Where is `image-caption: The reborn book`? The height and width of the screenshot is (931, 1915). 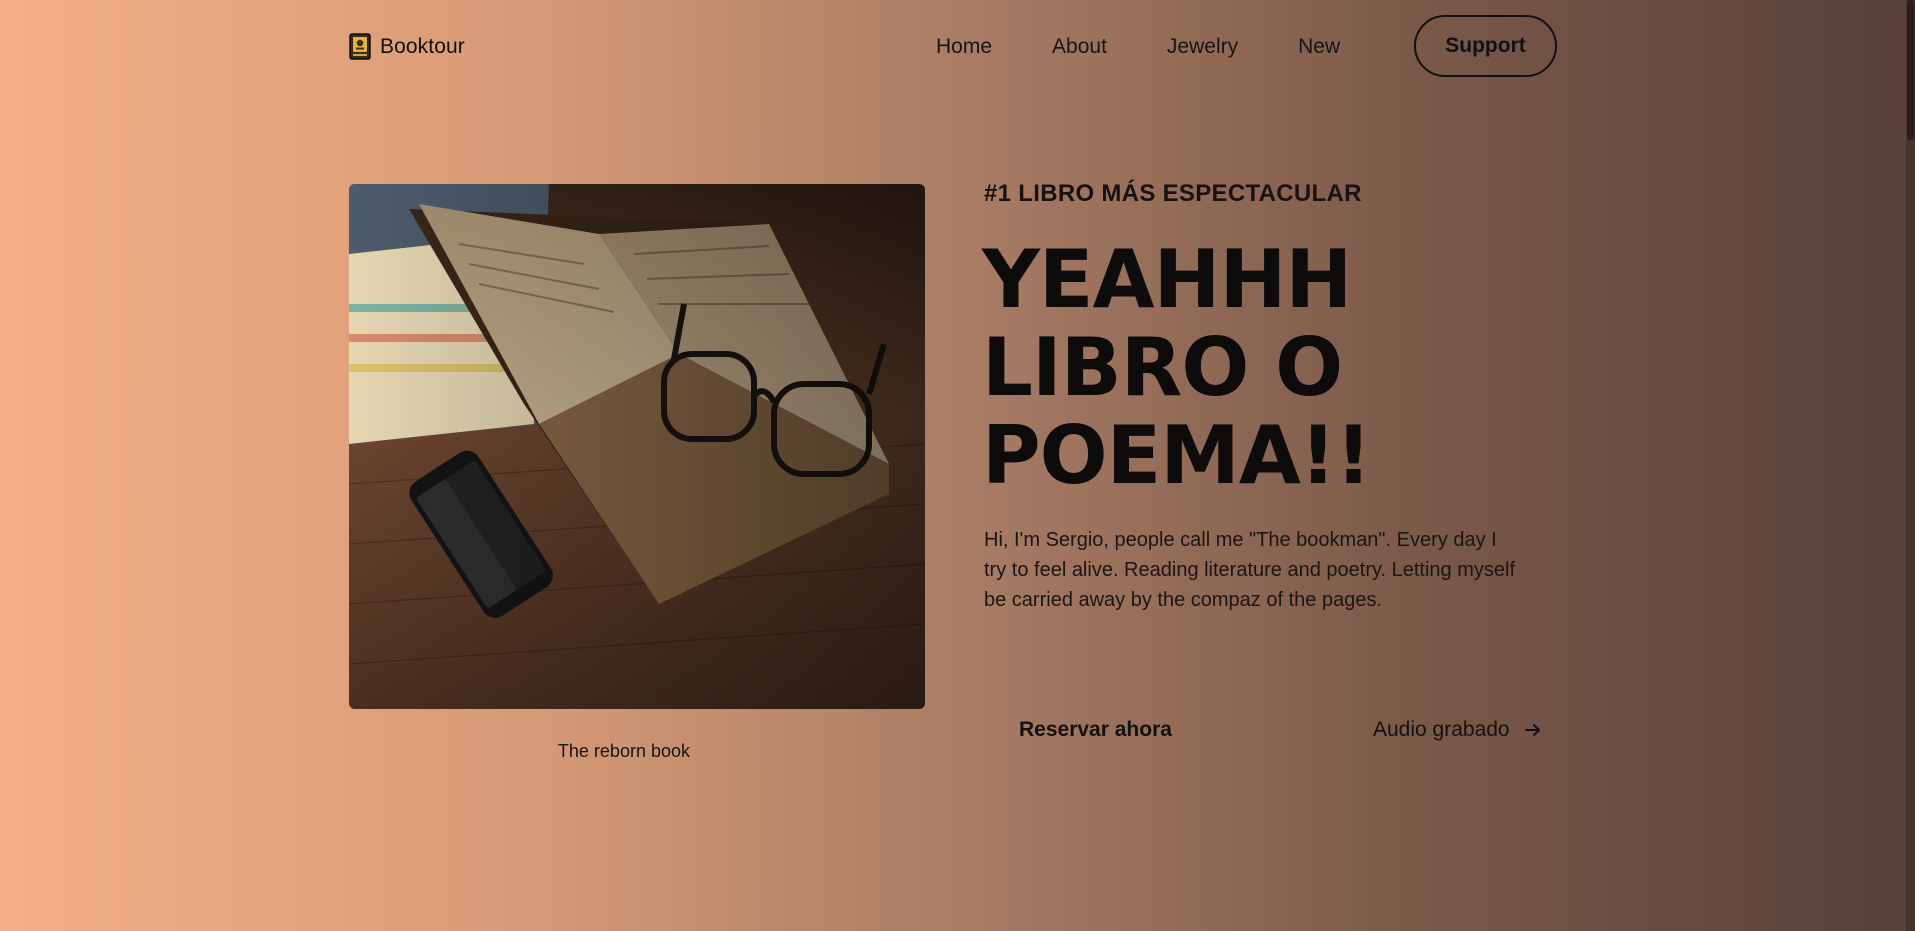
image-caption: The reborn book is located at coordinates (623, 751).